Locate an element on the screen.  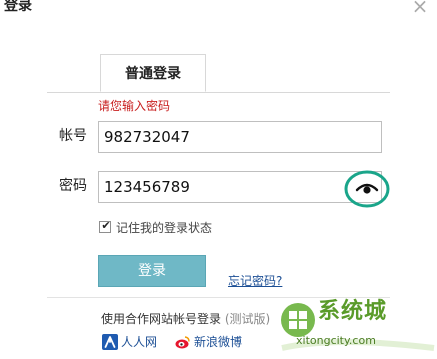
beta-label: (测试版) is located at coordinates (247, 319).